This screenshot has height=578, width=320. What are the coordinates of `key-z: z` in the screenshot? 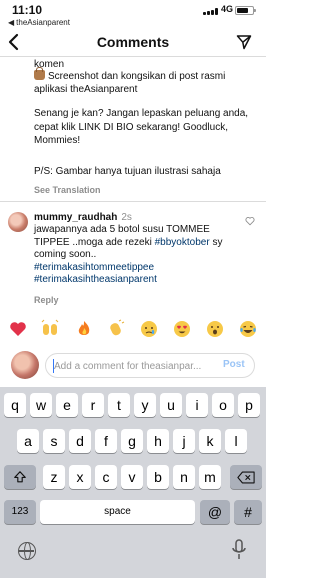 It's located at (54, 477).